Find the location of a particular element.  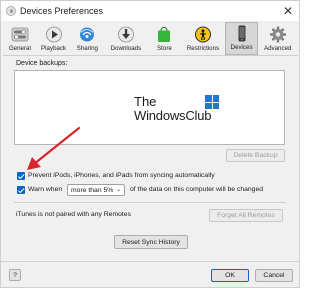

downloads-icon is located at coordinates (125, 34).